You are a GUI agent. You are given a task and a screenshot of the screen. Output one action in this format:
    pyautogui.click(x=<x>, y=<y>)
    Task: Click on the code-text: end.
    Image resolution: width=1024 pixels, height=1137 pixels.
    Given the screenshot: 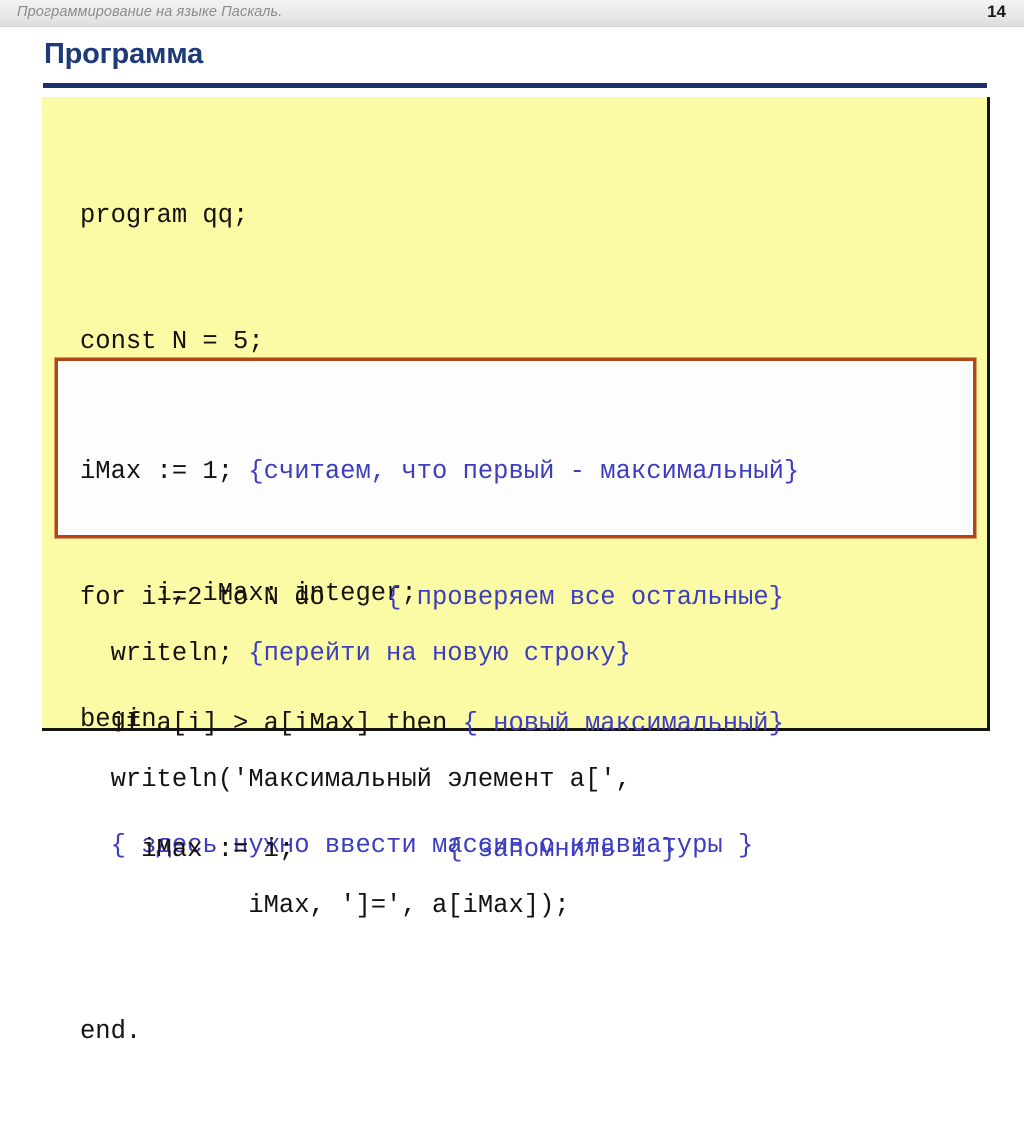 What is the action you would take?
    pyautogui.click(x=111, y=1031)
    